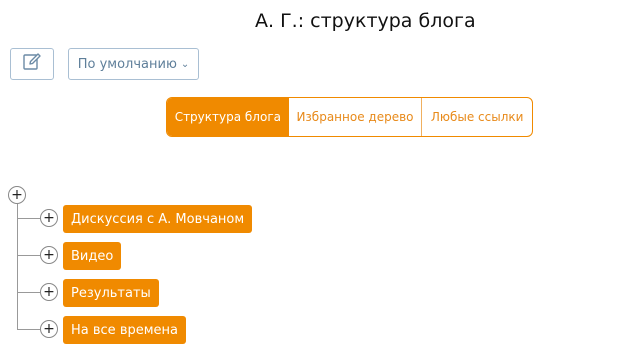 The image size is (620, 355). I want to click on tab-blog-structure: Структура блога, so click(228, 117).